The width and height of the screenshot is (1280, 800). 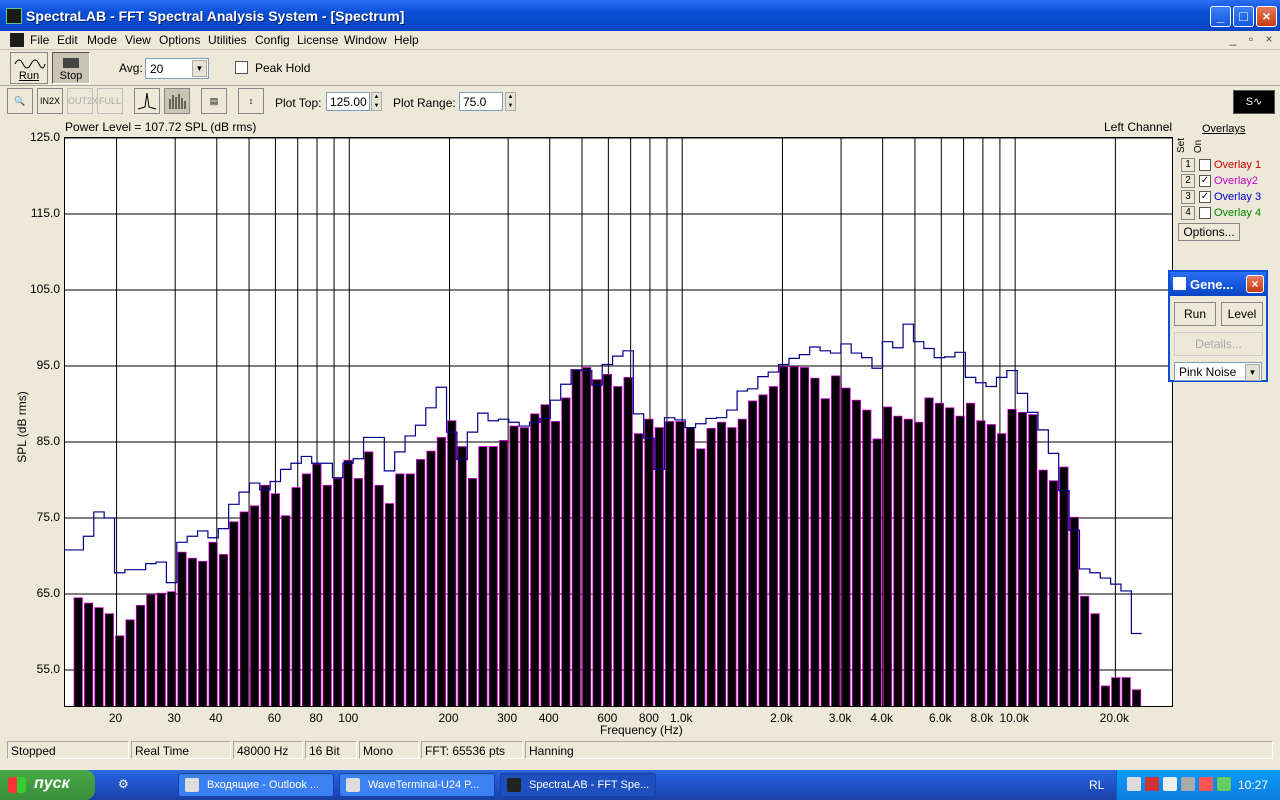 I want to click on y-tick-label: 75.0, so click(x=48, y=517).